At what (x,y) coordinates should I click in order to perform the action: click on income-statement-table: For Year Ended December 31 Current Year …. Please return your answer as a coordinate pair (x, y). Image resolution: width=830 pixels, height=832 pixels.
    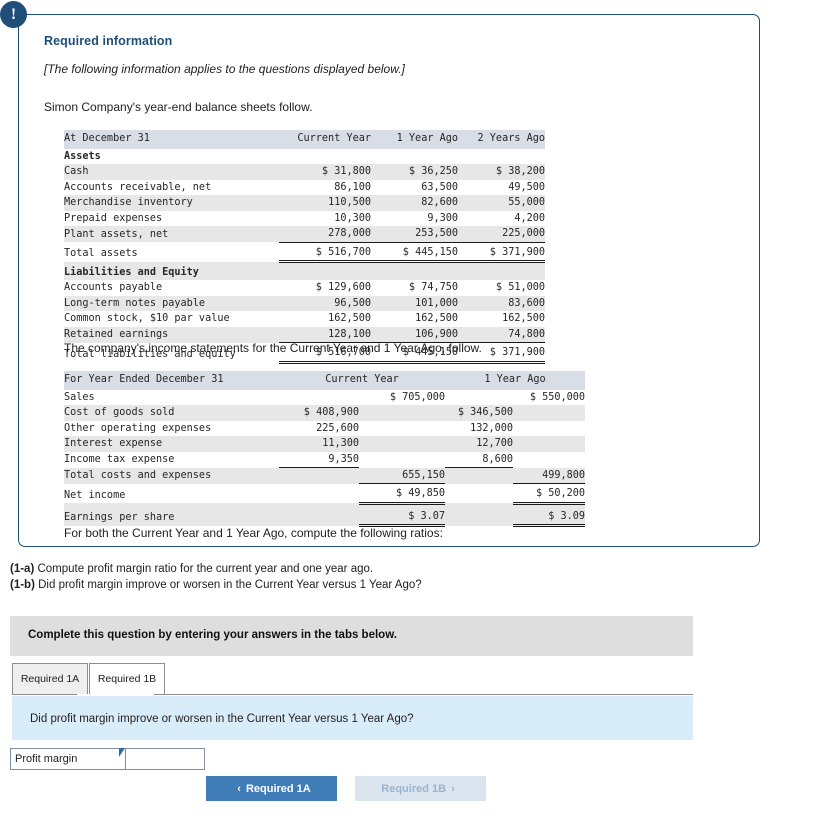
    Looking at the image, I should click on (325, 449).